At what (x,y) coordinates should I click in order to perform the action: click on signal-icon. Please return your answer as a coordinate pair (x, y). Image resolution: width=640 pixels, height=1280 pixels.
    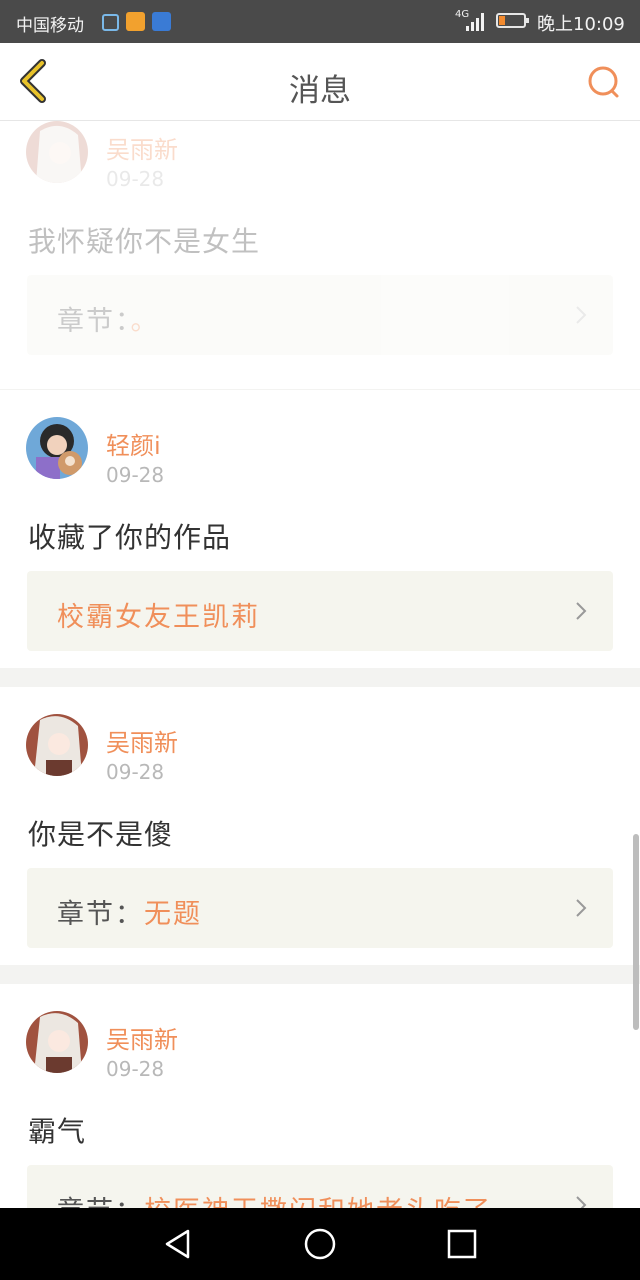
    Looking at the image, I should click on (477, 22).